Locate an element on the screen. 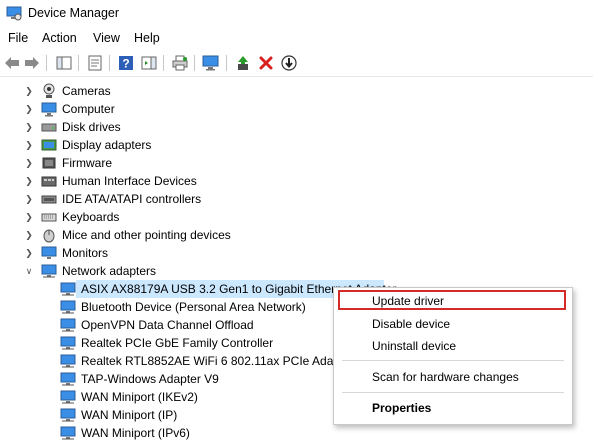 Image resolution: width=593 pixels, height=442 pixels. title-bar: Device Manager is located at coordinates (296, 13).